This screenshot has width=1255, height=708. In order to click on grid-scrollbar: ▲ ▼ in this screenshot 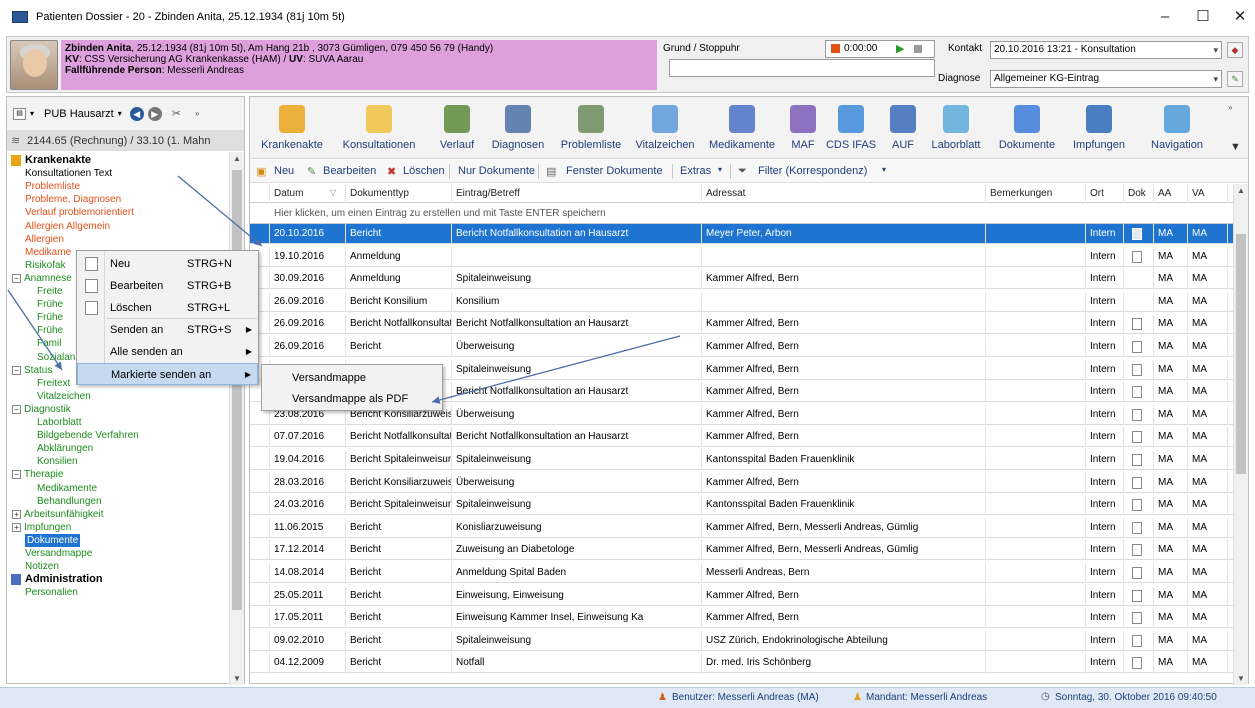, I will do `click(1240, 434)`.